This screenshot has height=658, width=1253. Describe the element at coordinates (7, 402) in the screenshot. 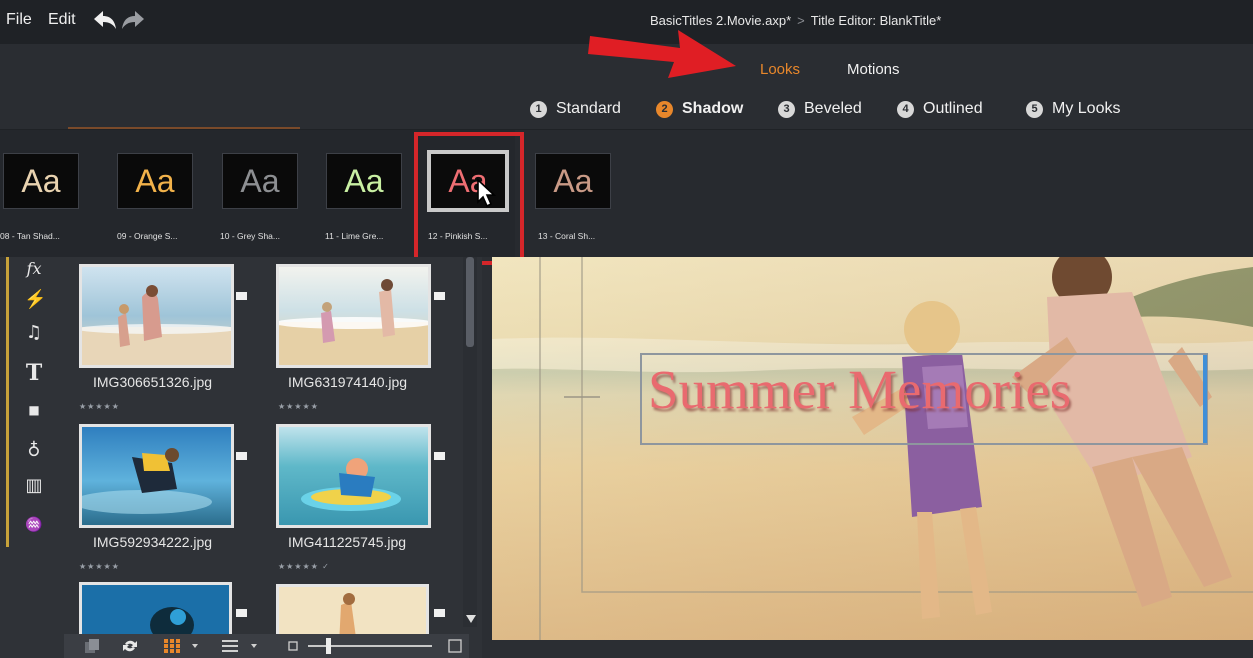

I see `tool-strip-accent` at that location.